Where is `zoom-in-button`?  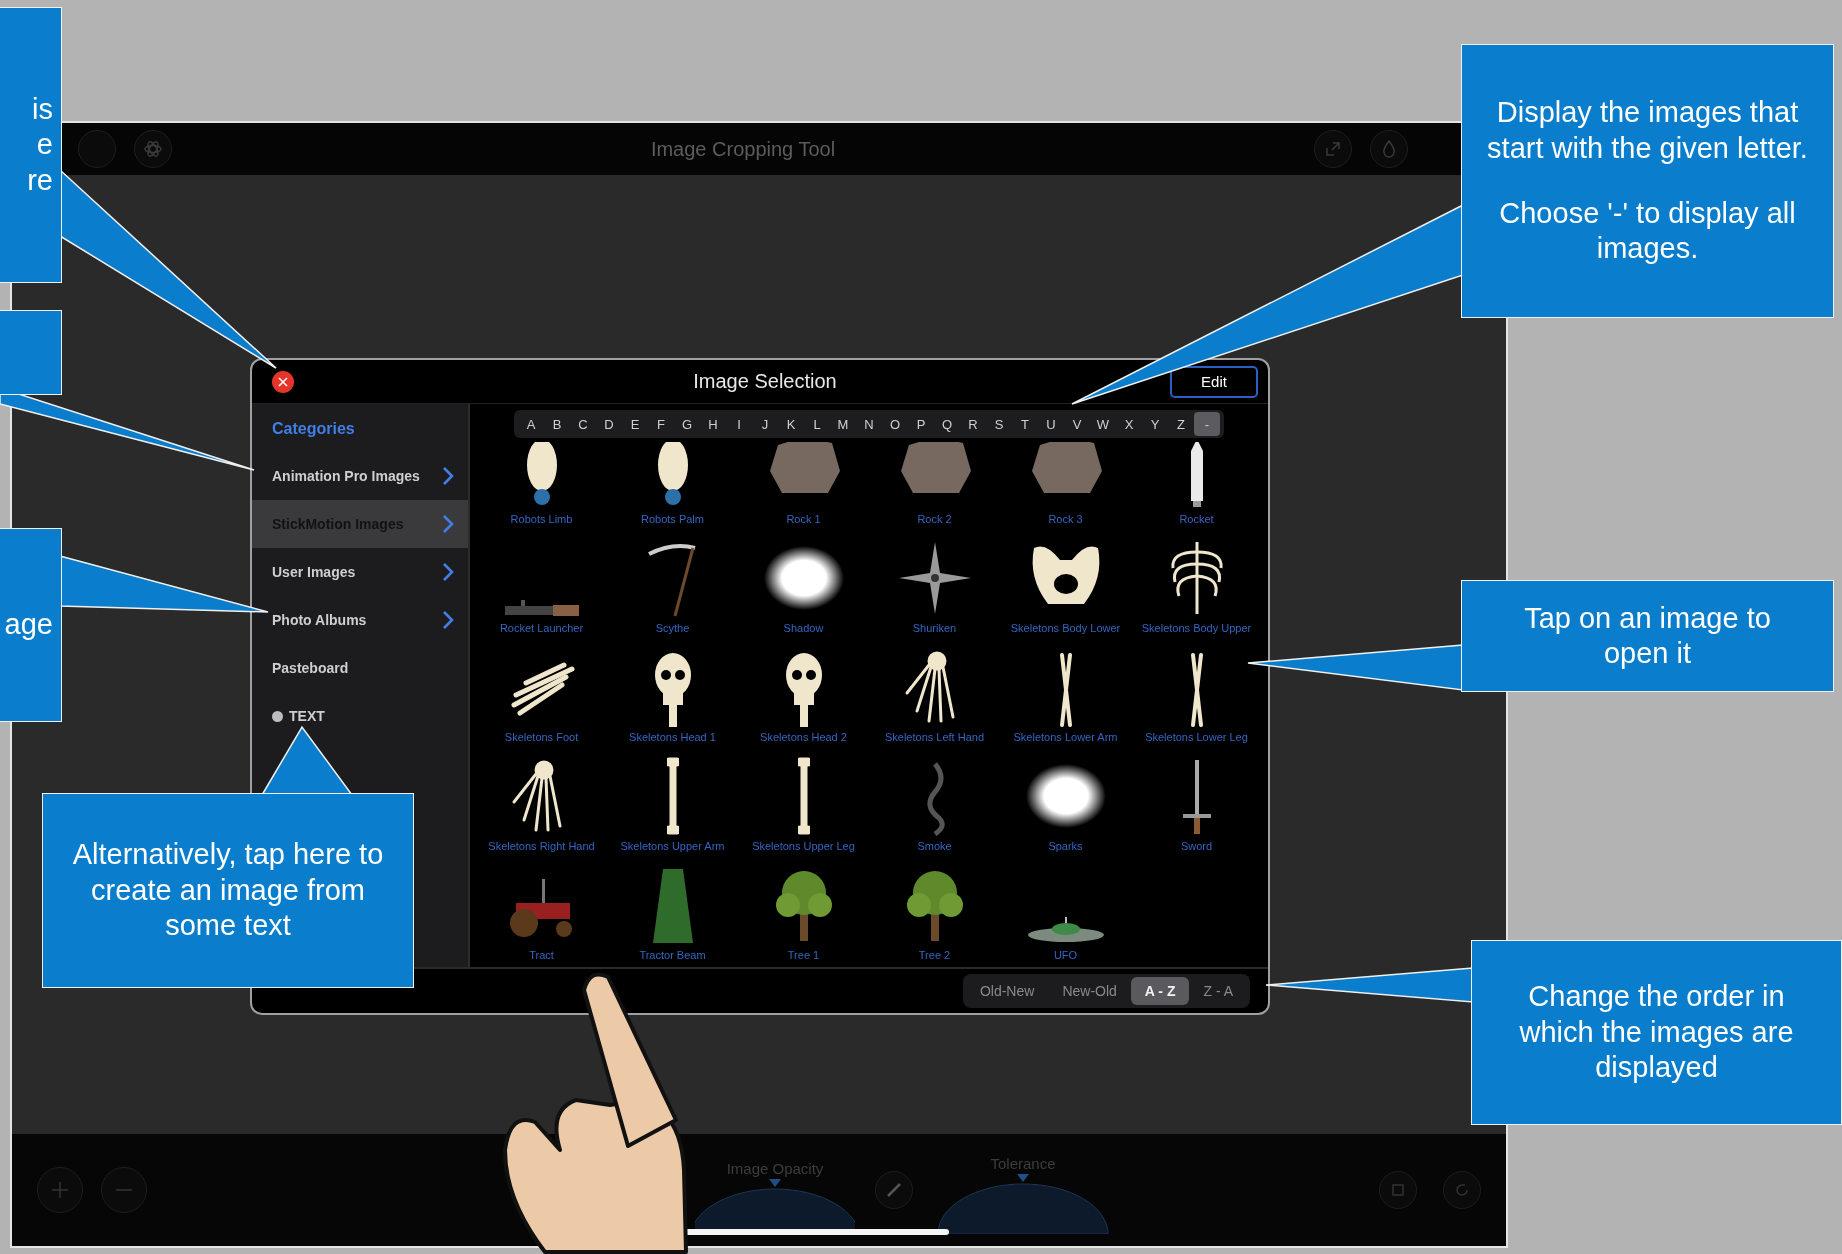
zoom-in-button is located at coordinates (60, 1190).